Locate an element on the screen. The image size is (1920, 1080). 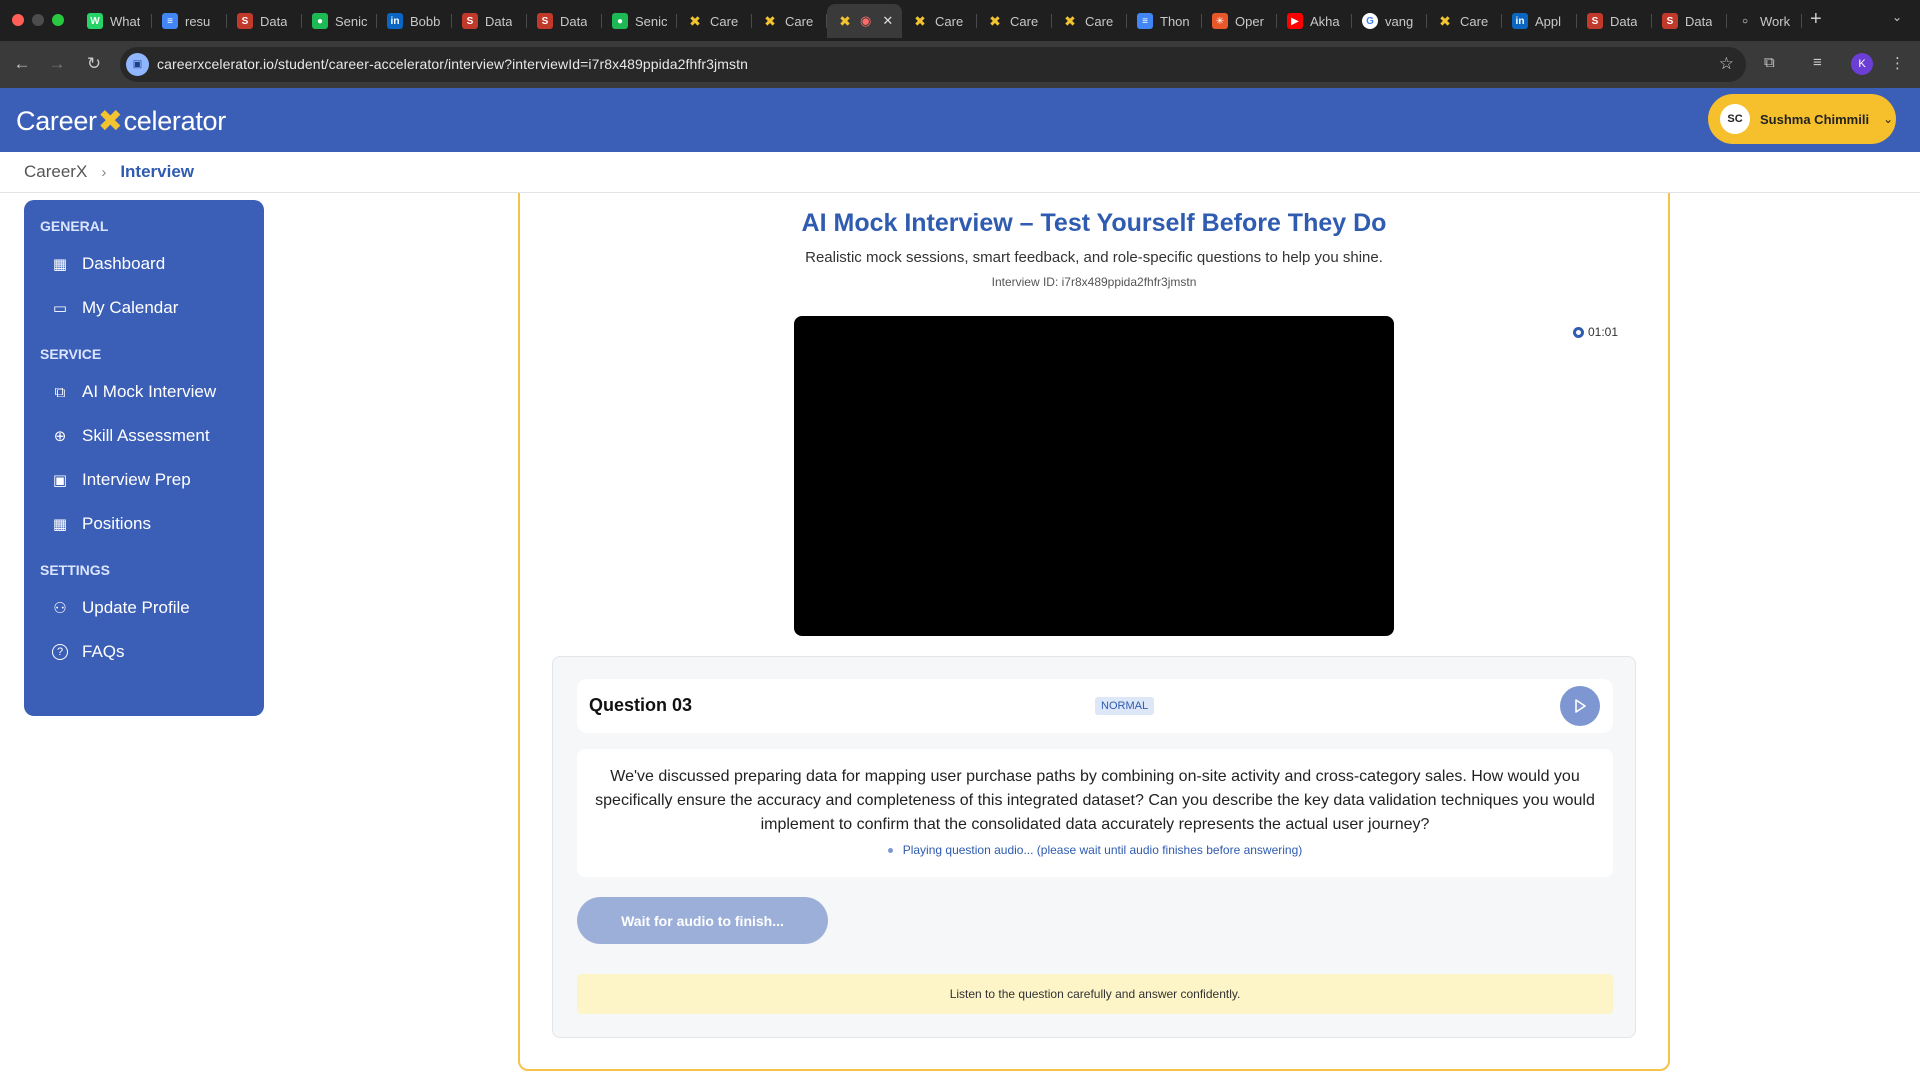
site-info-icon: ▣ is located at coordinates (137, 64).